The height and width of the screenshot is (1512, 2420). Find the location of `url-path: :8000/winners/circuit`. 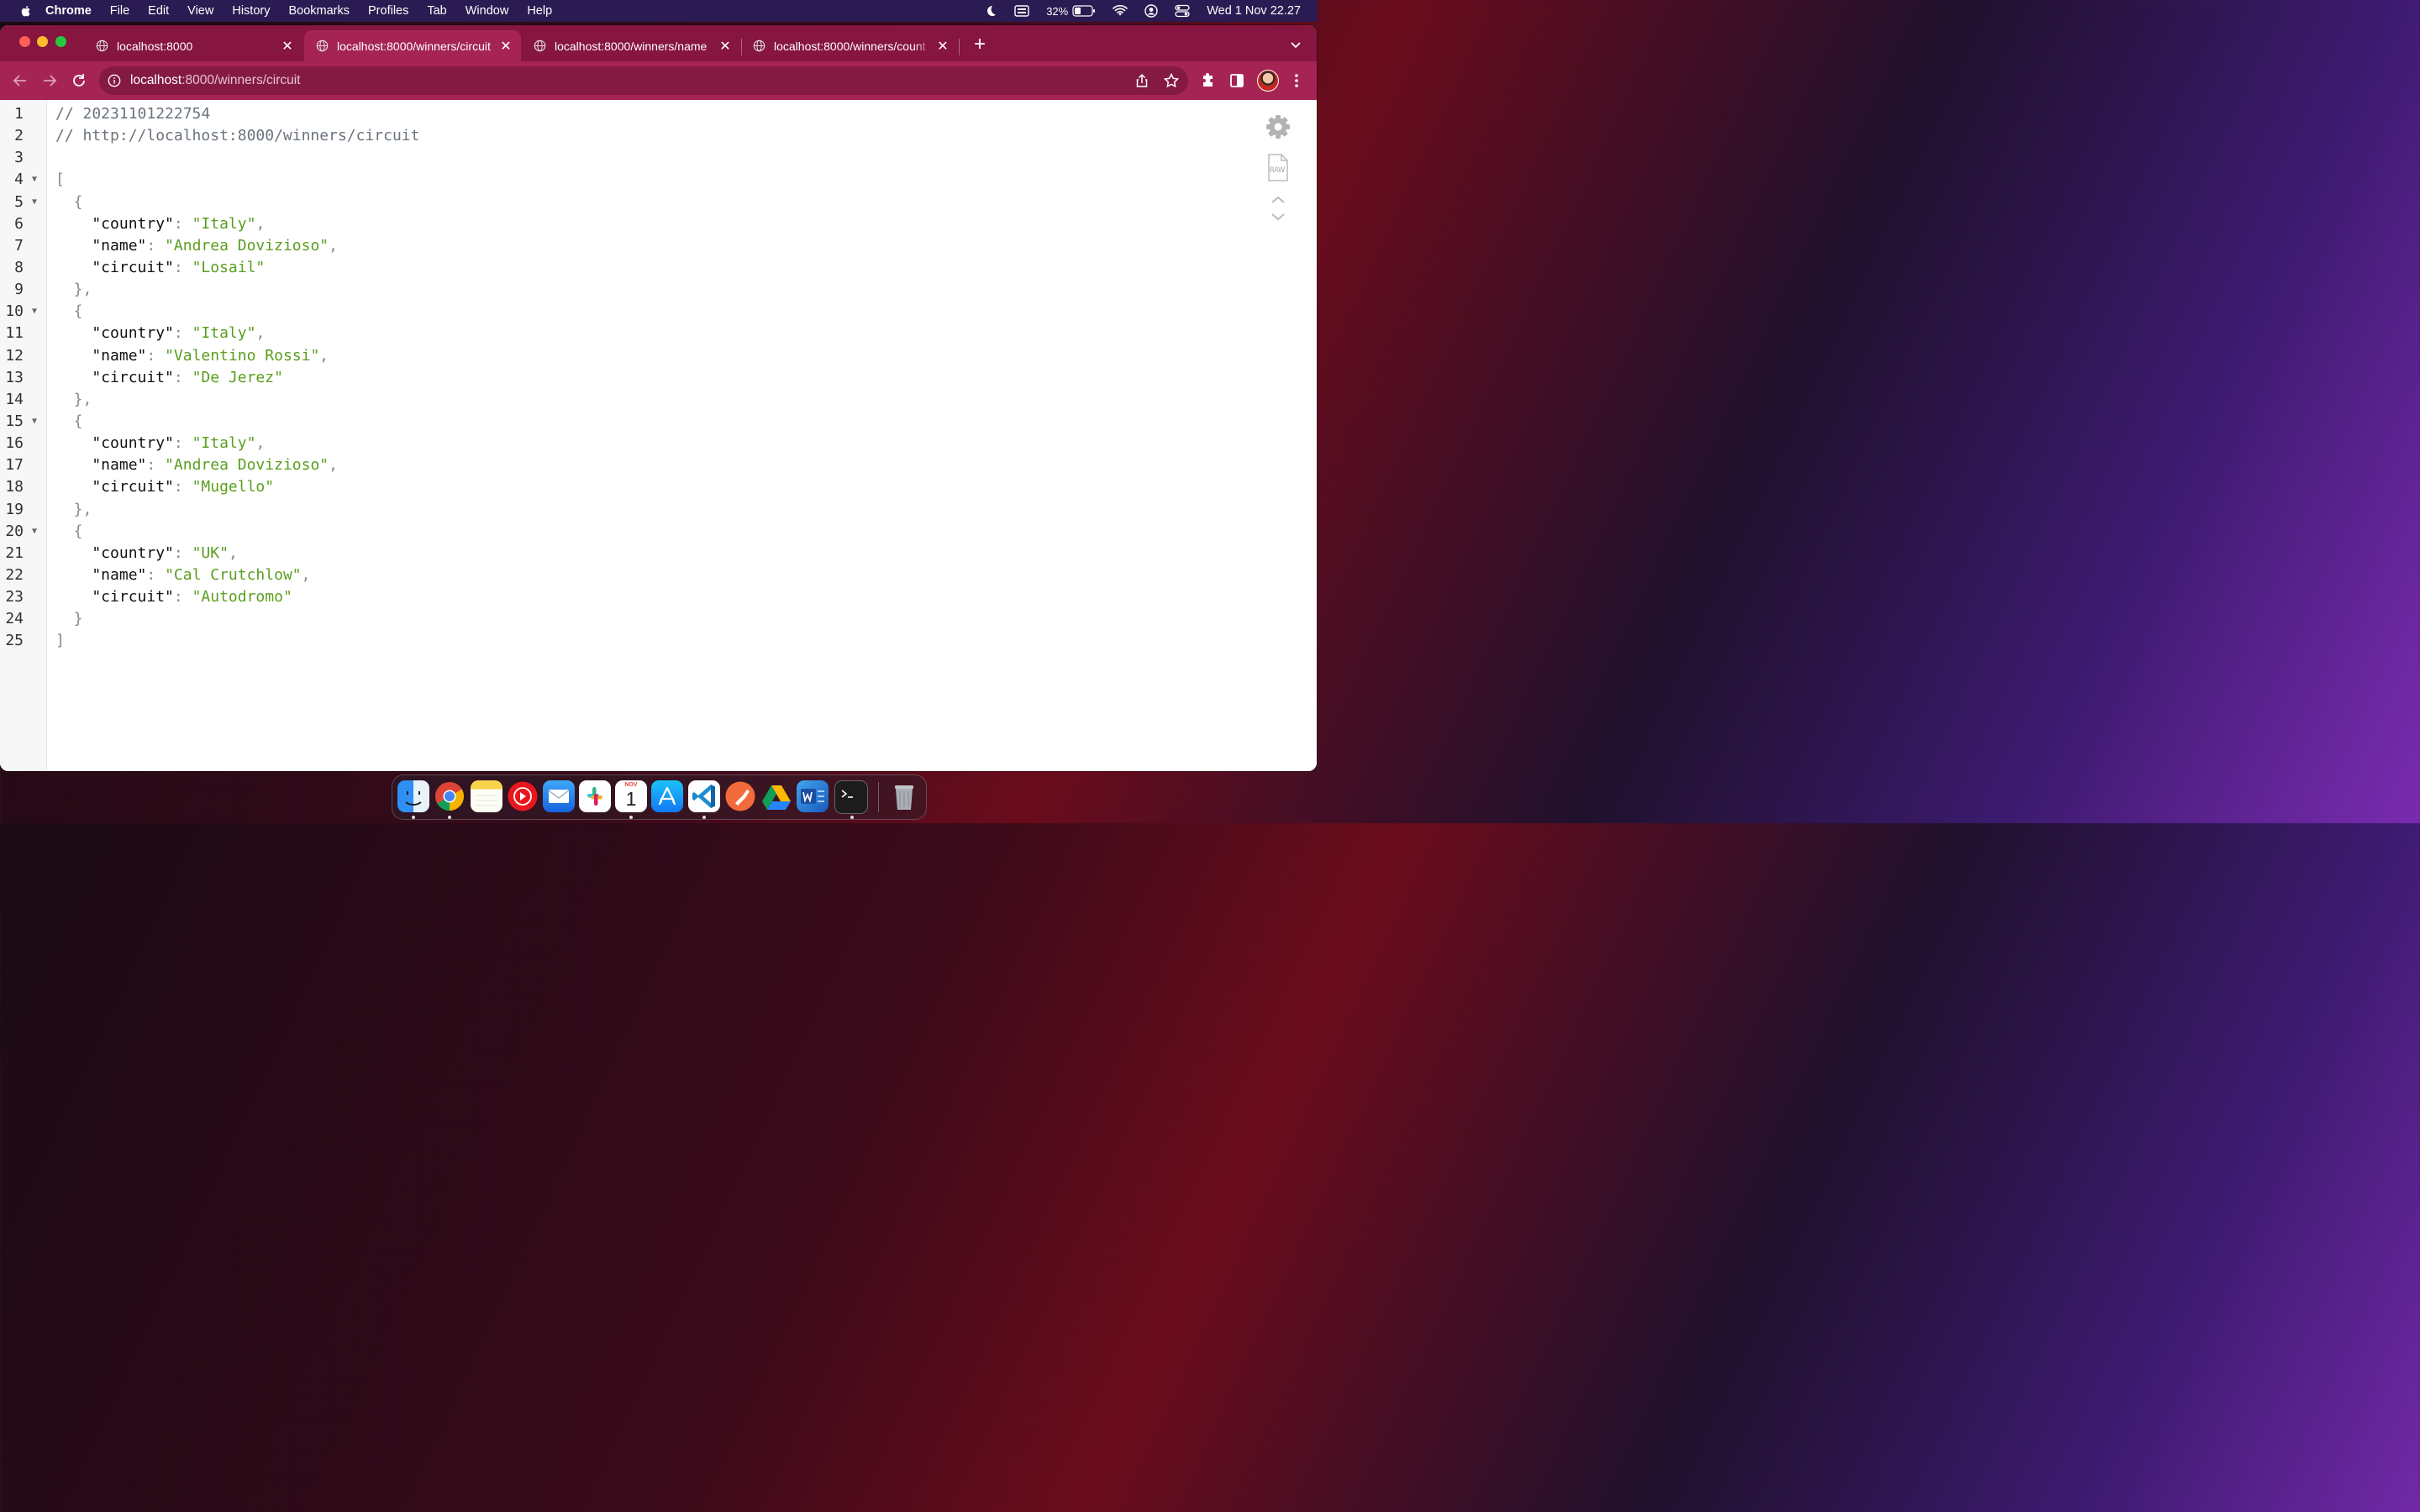

url-path: :8000/winners/circuit is located at coordinates (241, 80).